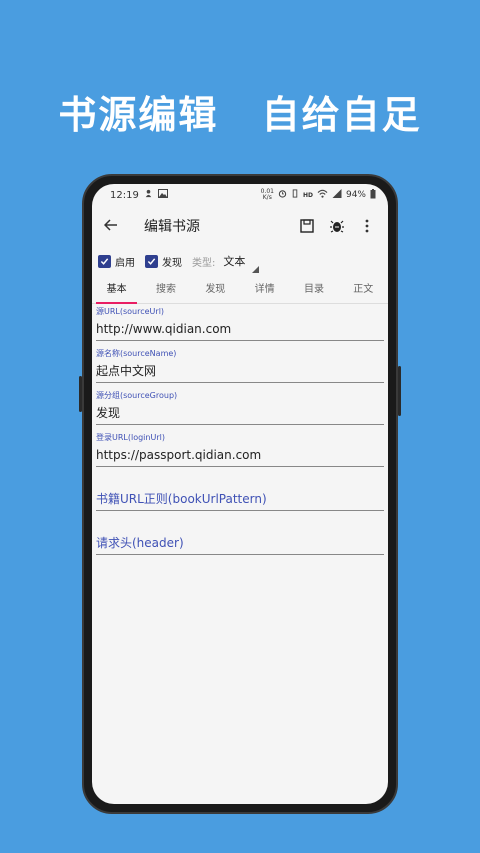 Image resolution: width=480 pixels, height=853 pixels. I want to click on hd-icon: HD, so click(307, 195).